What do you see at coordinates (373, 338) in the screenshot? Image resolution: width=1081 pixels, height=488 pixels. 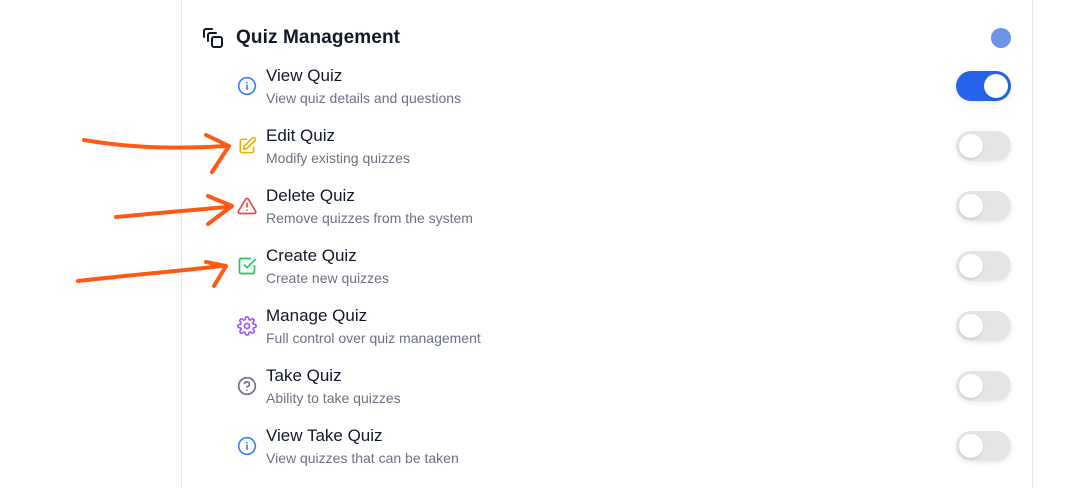 I see `permission-description: Full control over quiz management` at bounding box center [373, 338].